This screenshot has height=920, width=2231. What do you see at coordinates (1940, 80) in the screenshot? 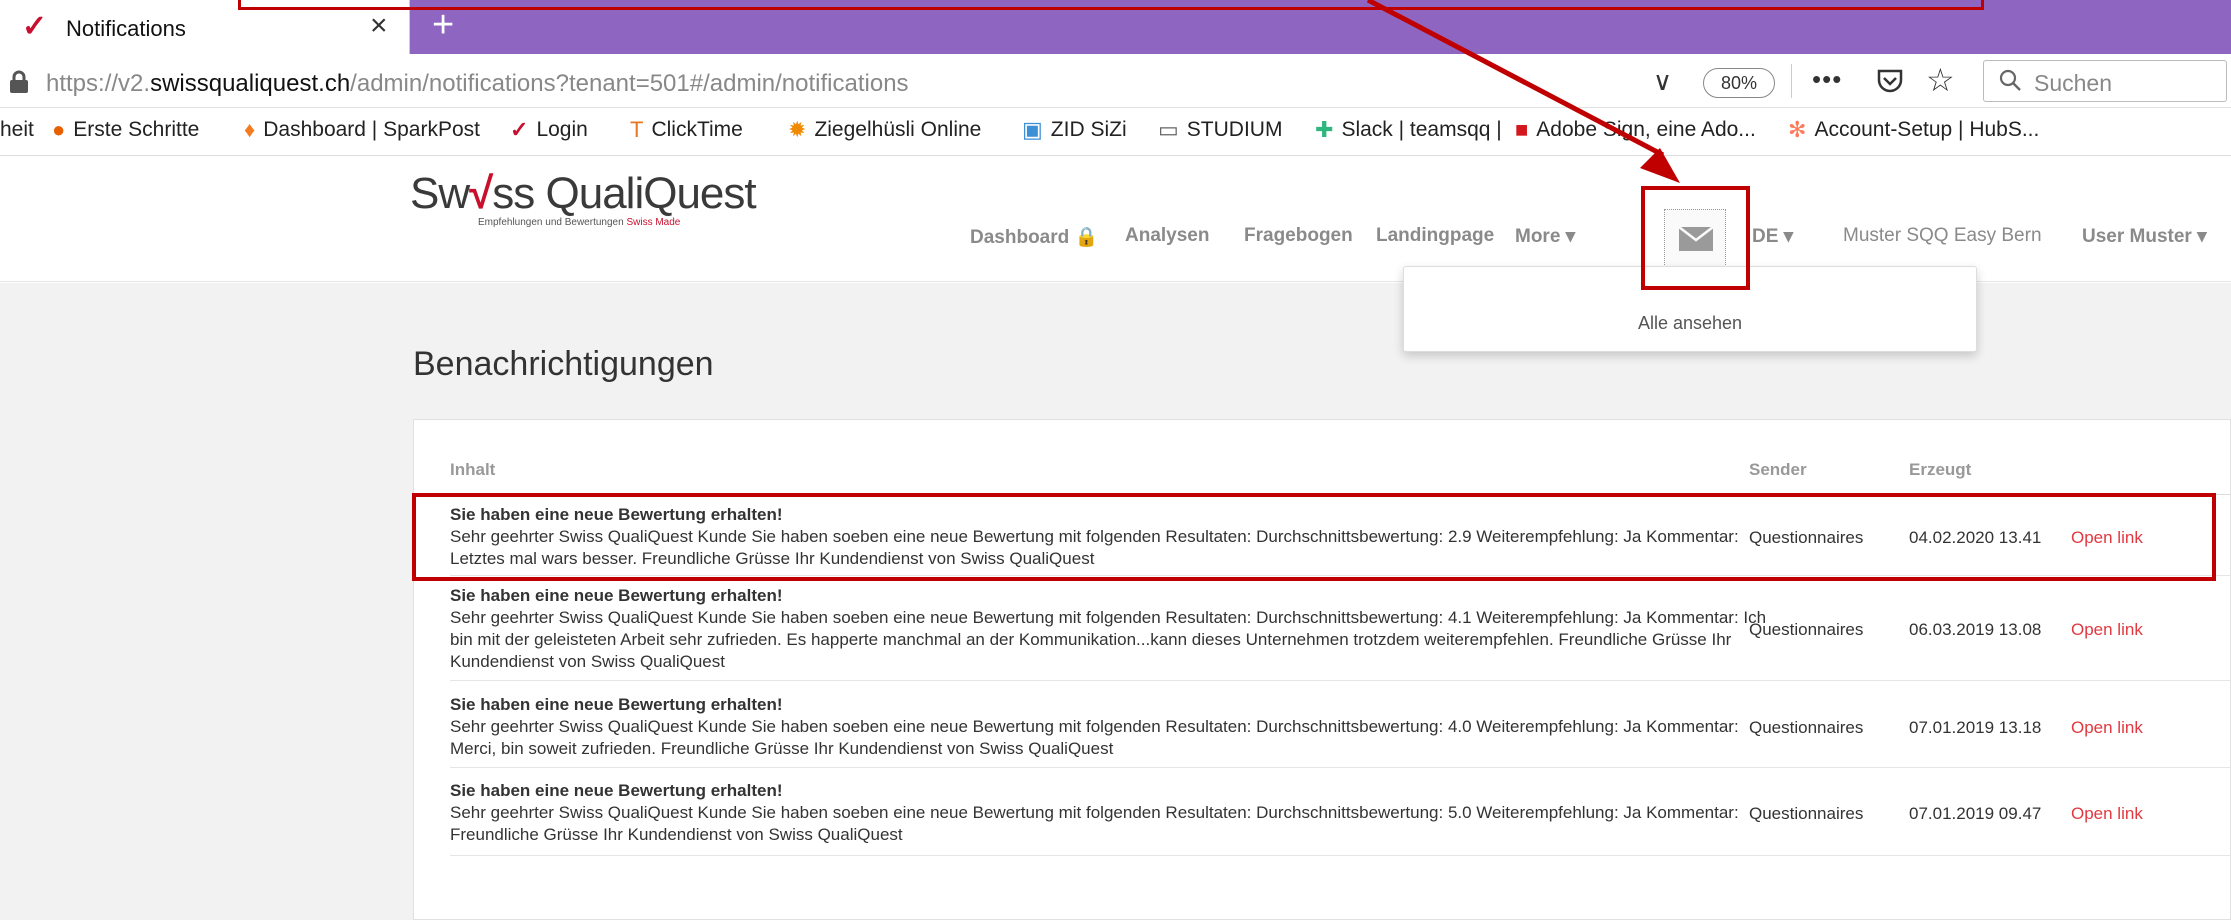
I see `bookmark-star-icon: ☆` at bounding box center [1940, 80].